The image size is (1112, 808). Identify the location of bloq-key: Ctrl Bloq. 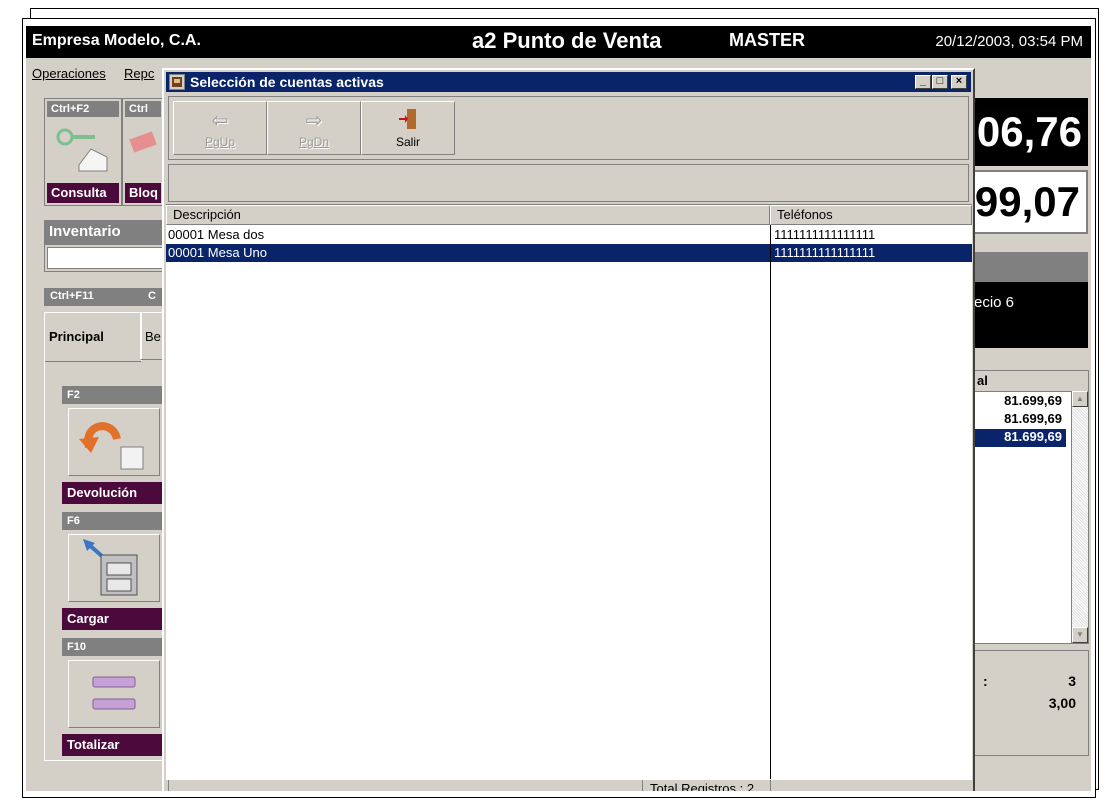
(143, 152).